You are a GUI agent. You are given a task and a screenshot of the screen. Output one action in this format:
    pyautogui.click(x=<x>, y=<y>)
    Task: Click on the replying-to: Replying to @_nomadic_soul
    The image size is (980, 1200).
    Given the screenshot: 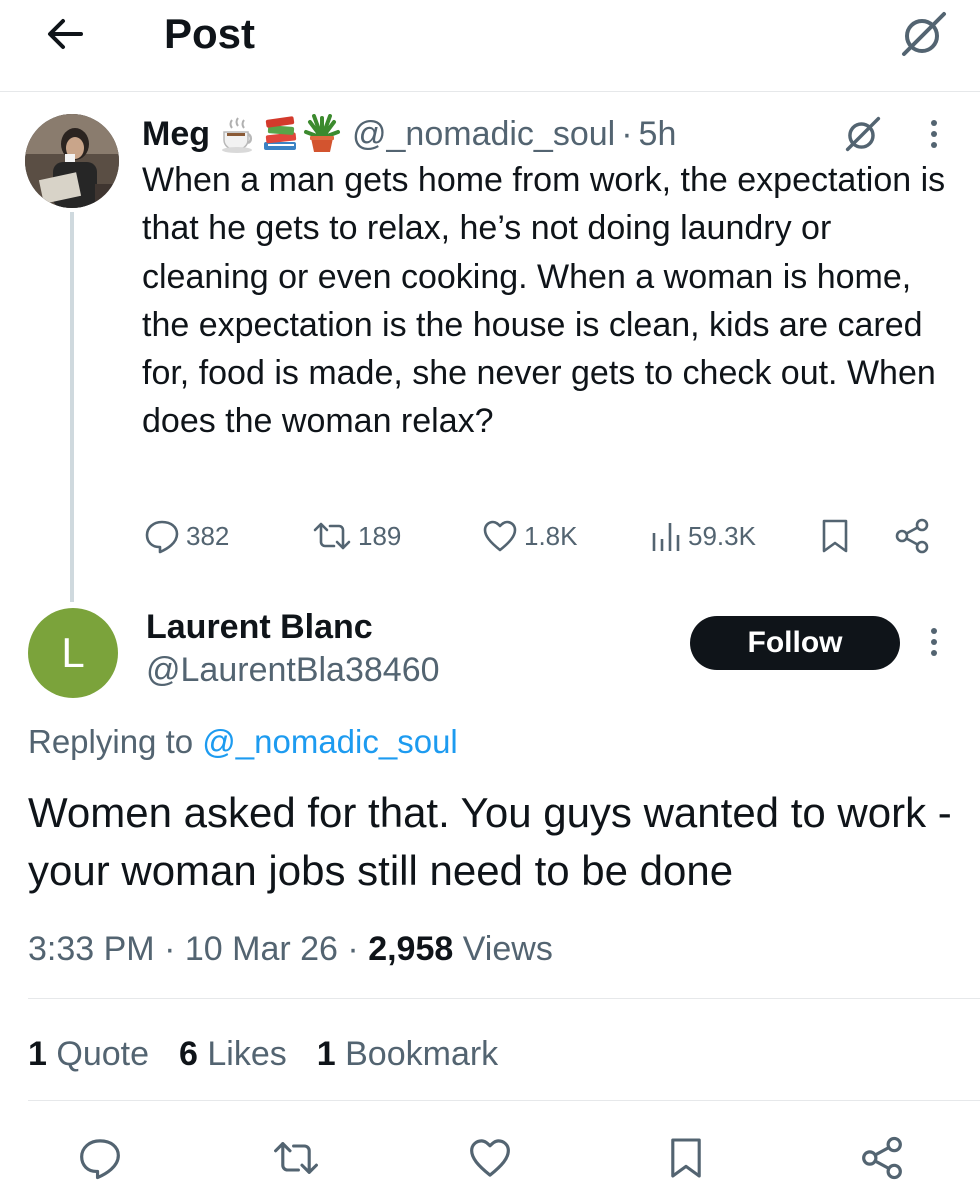 What is the action you would take?
    pyautogui.click(x=243, y=742)
    